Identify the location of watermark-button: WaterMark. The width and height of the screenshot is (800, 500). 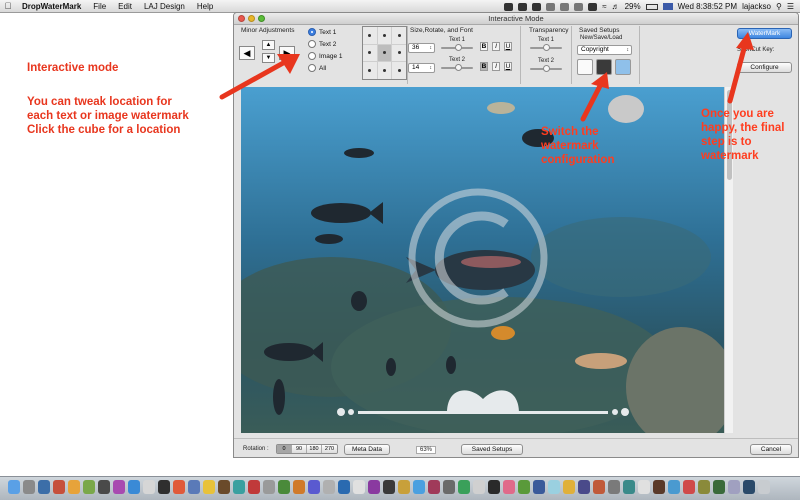
(764, 33).